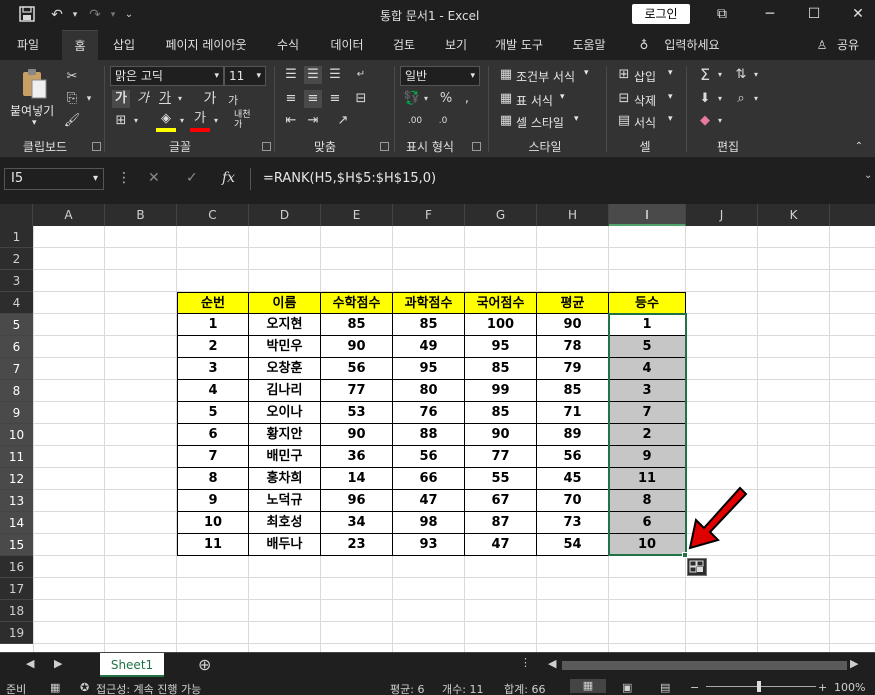  What do you see at coordinates (720, 99) in the screenshot?
I see `fill-dropdown-icon: ▾` at bounding box center [720, 99].